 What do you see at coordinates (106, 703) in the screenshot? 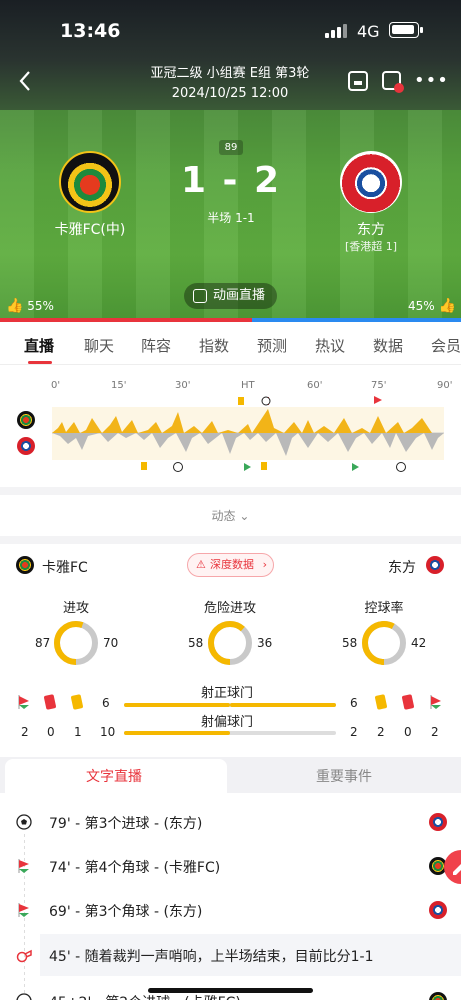
I see `shots-on-home: 6` at bounding box center [106, 703].